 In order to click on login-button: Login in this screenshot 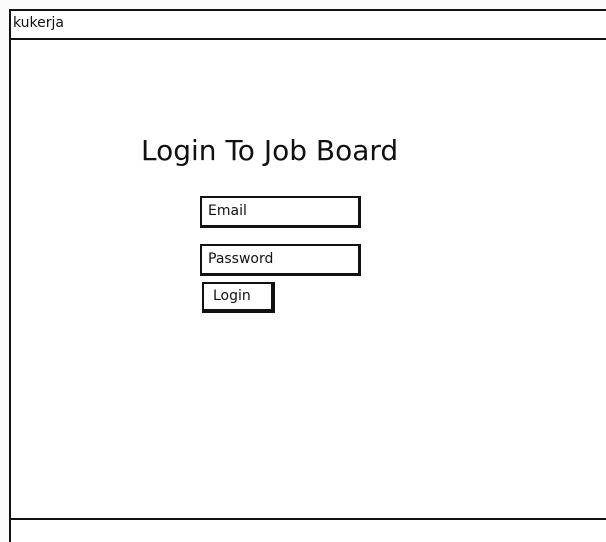, I will do `click(238, 297)`.